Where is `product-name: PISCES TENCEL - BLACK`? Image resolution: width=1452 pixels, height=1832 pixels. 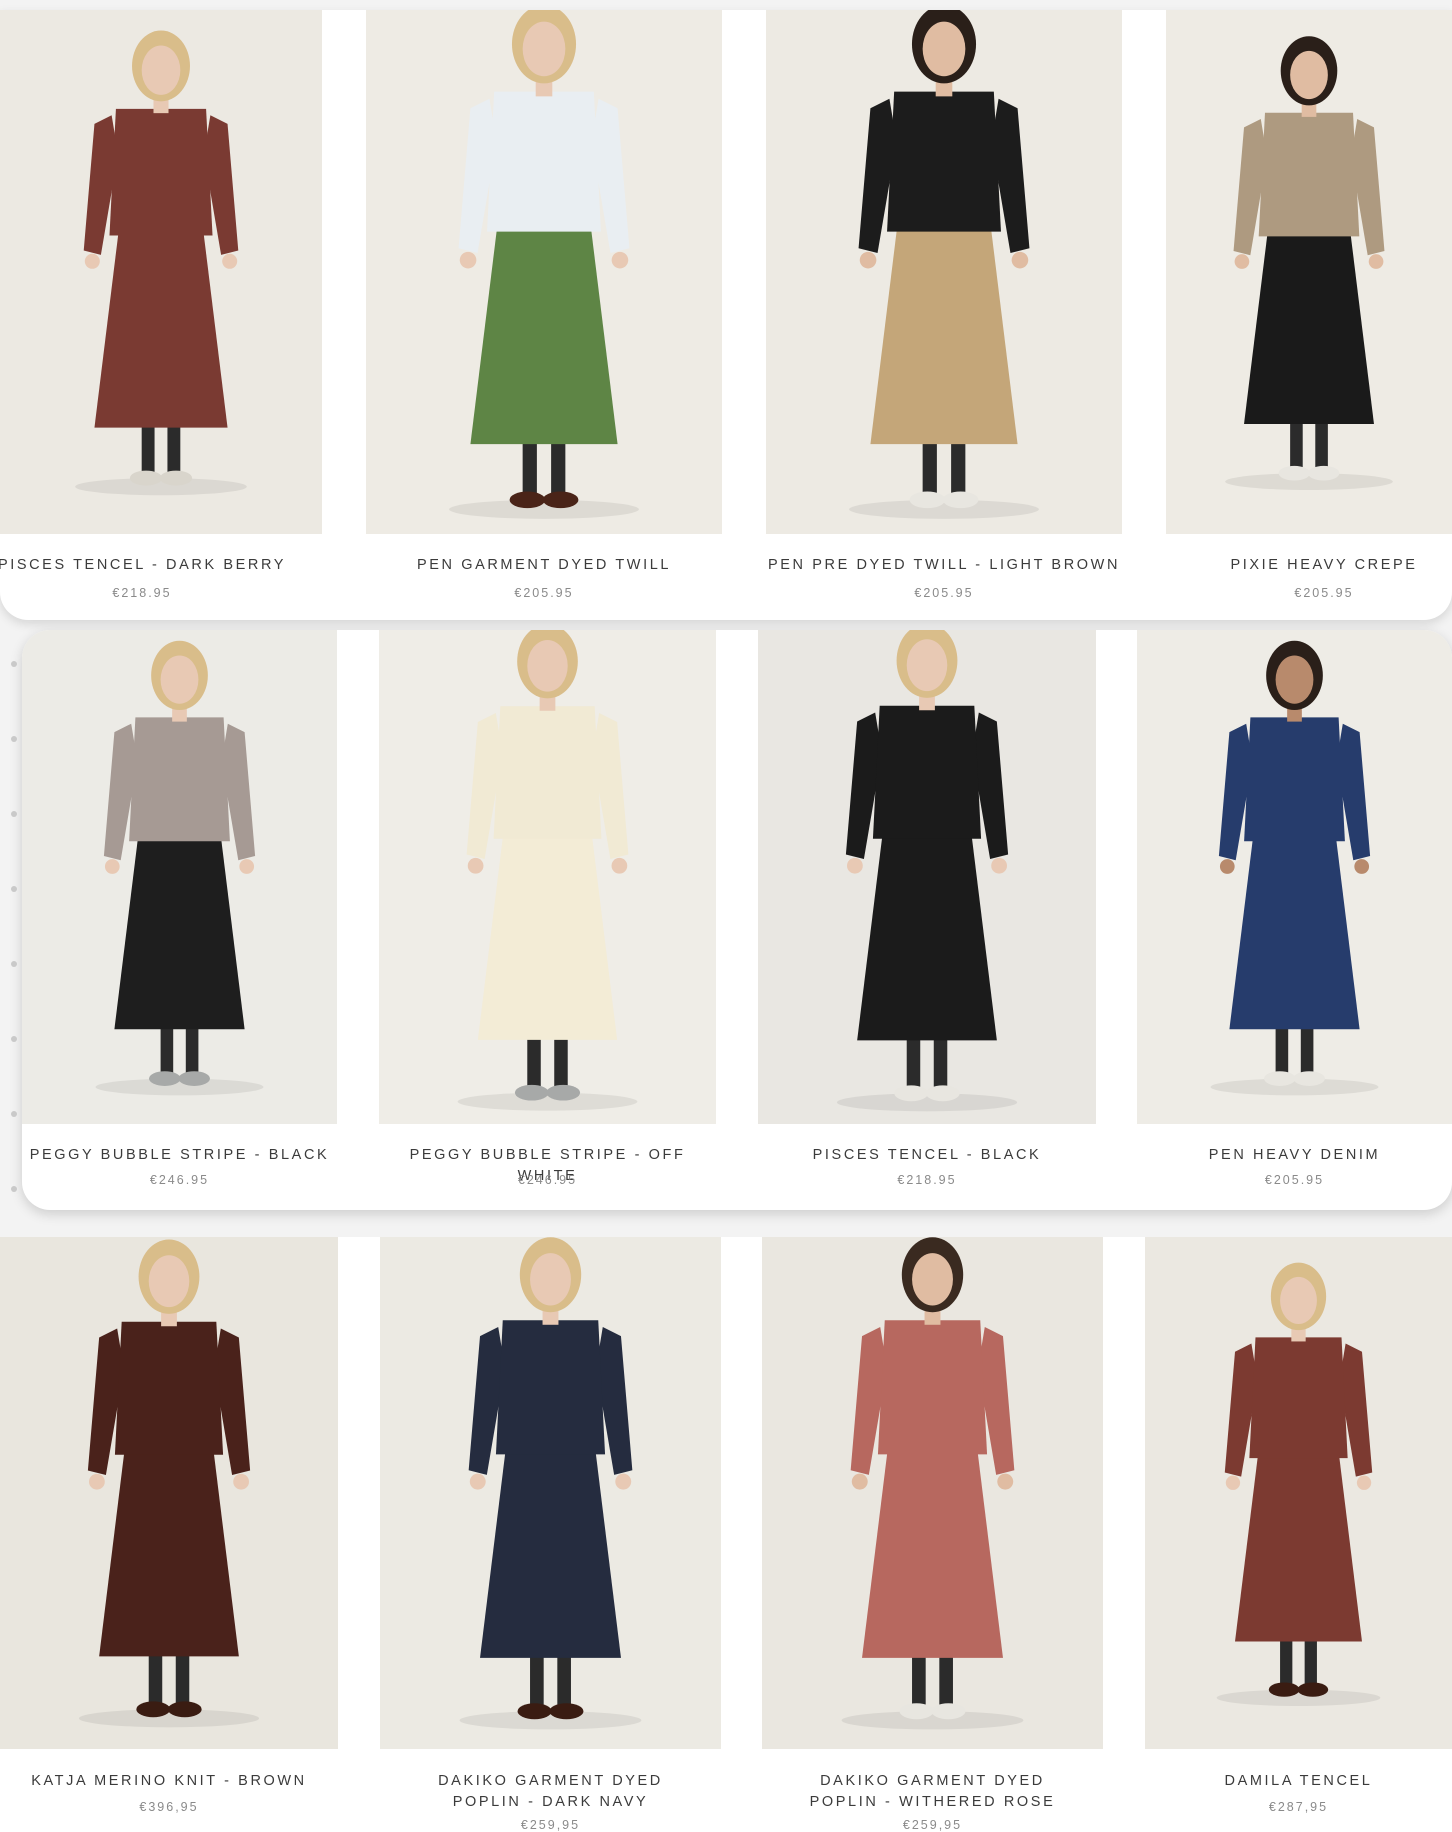 product-name: PISCES TENCEL - BLACK is located at coordinates (927, 1155).